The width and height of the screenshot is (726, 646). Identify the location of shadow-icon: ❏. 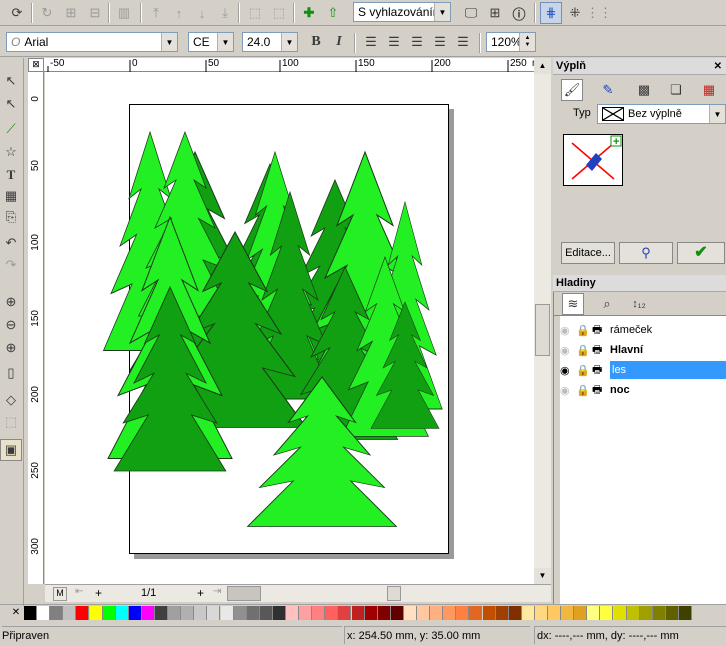
(676, 90).